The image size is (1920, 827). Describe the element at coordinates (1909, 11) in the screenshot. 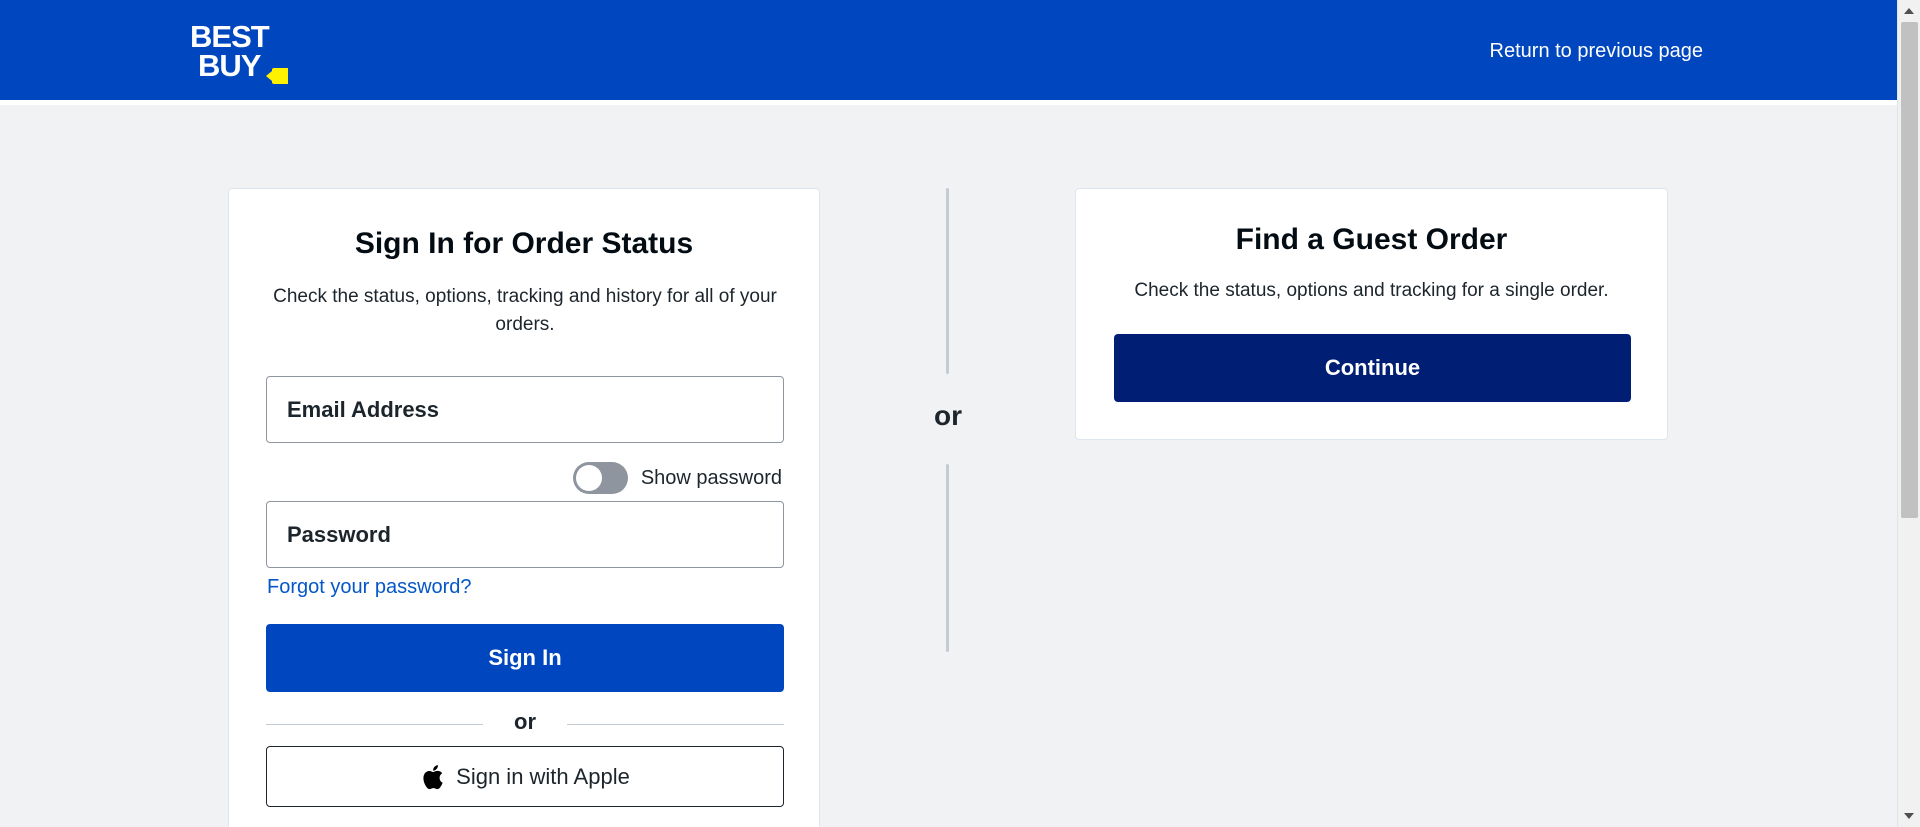

I see `scroll-up-arrow-icon` at that location.